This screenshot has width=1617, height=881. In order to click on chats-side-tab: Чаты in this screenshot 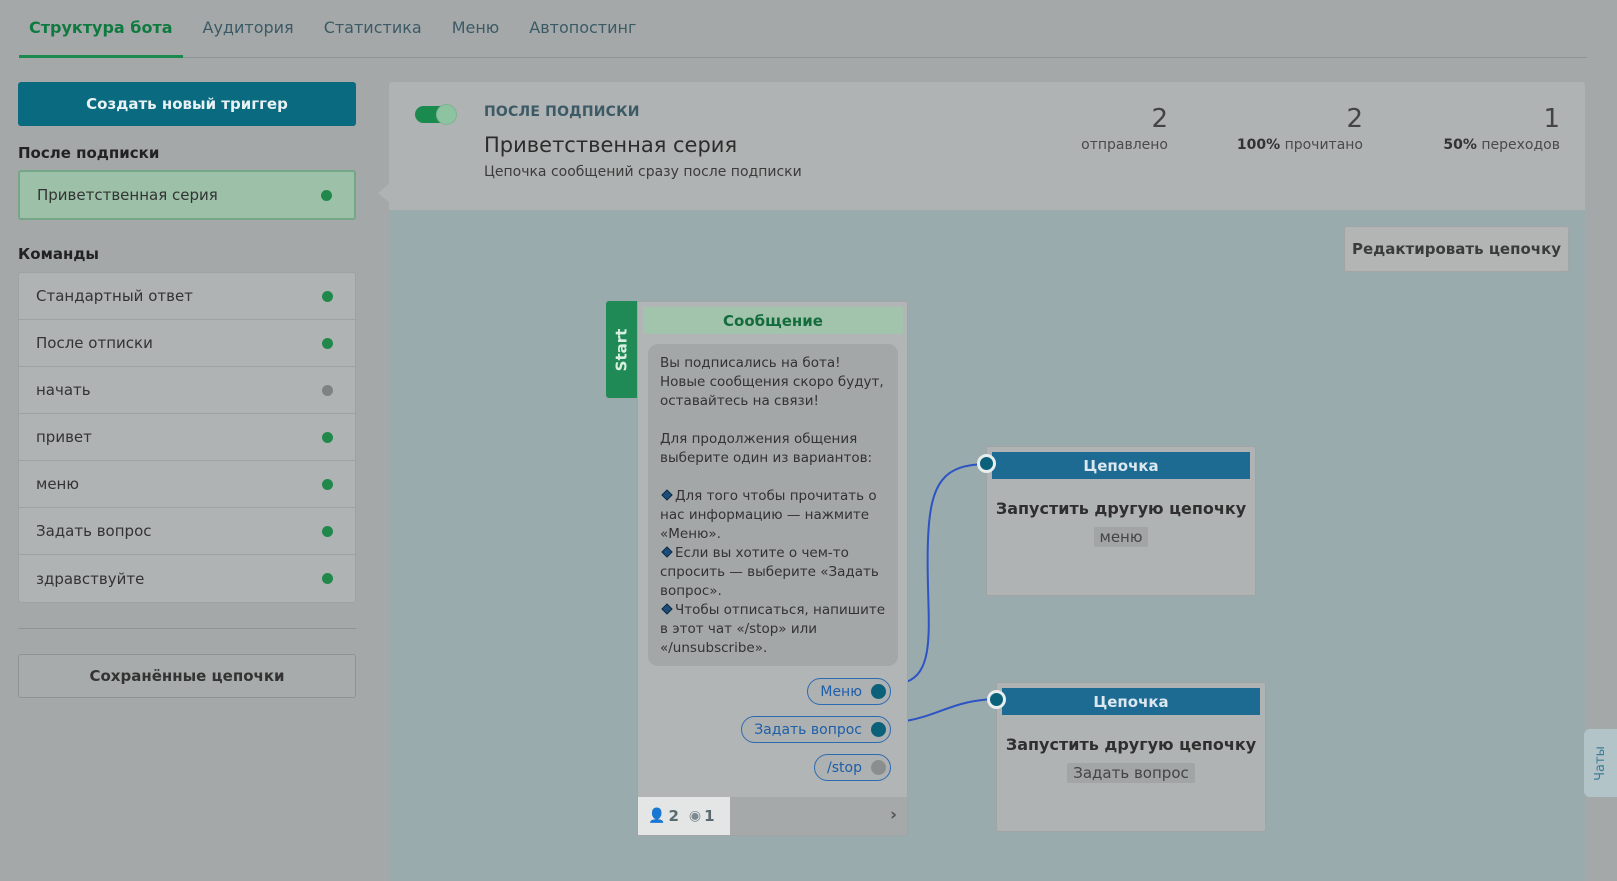, I will do `click(1600, 763)`.